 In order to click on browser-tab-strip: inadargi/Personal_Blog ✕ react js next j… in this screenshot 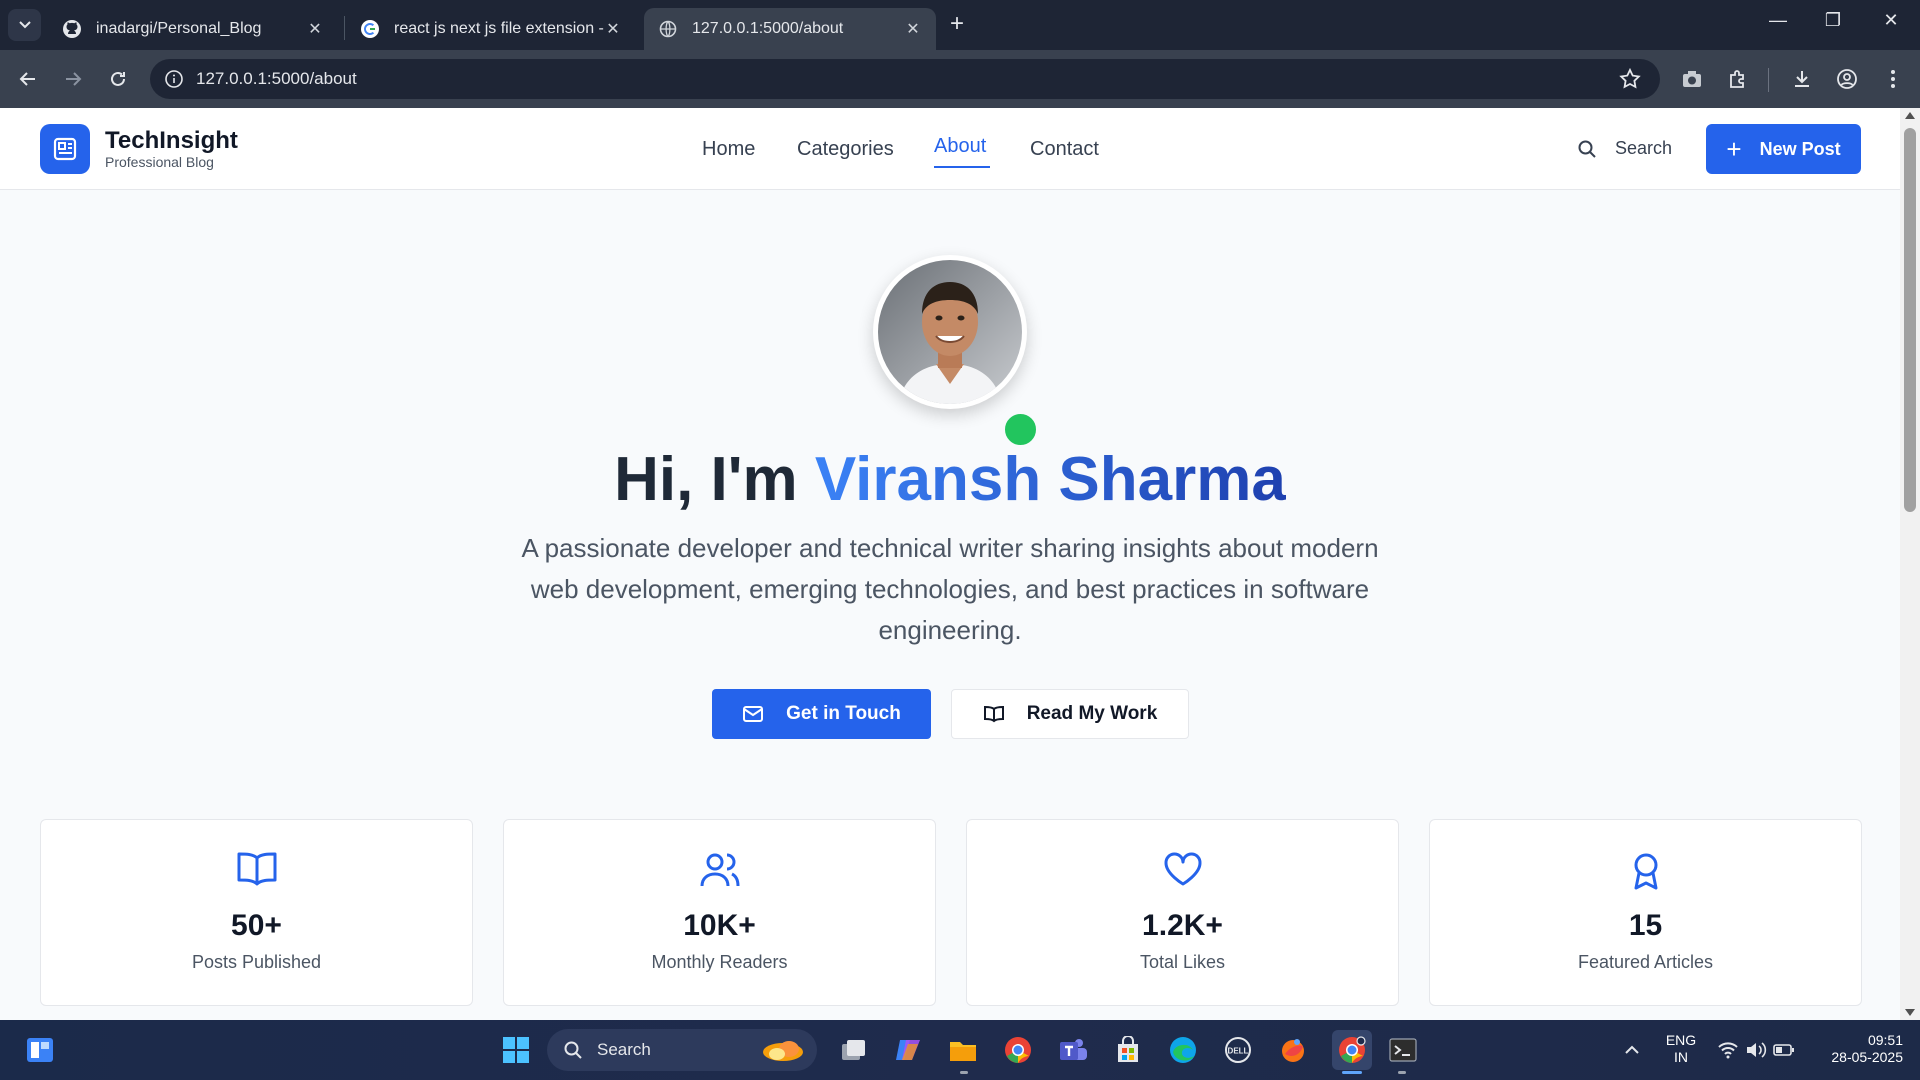, I will do `click(960, 25)`.